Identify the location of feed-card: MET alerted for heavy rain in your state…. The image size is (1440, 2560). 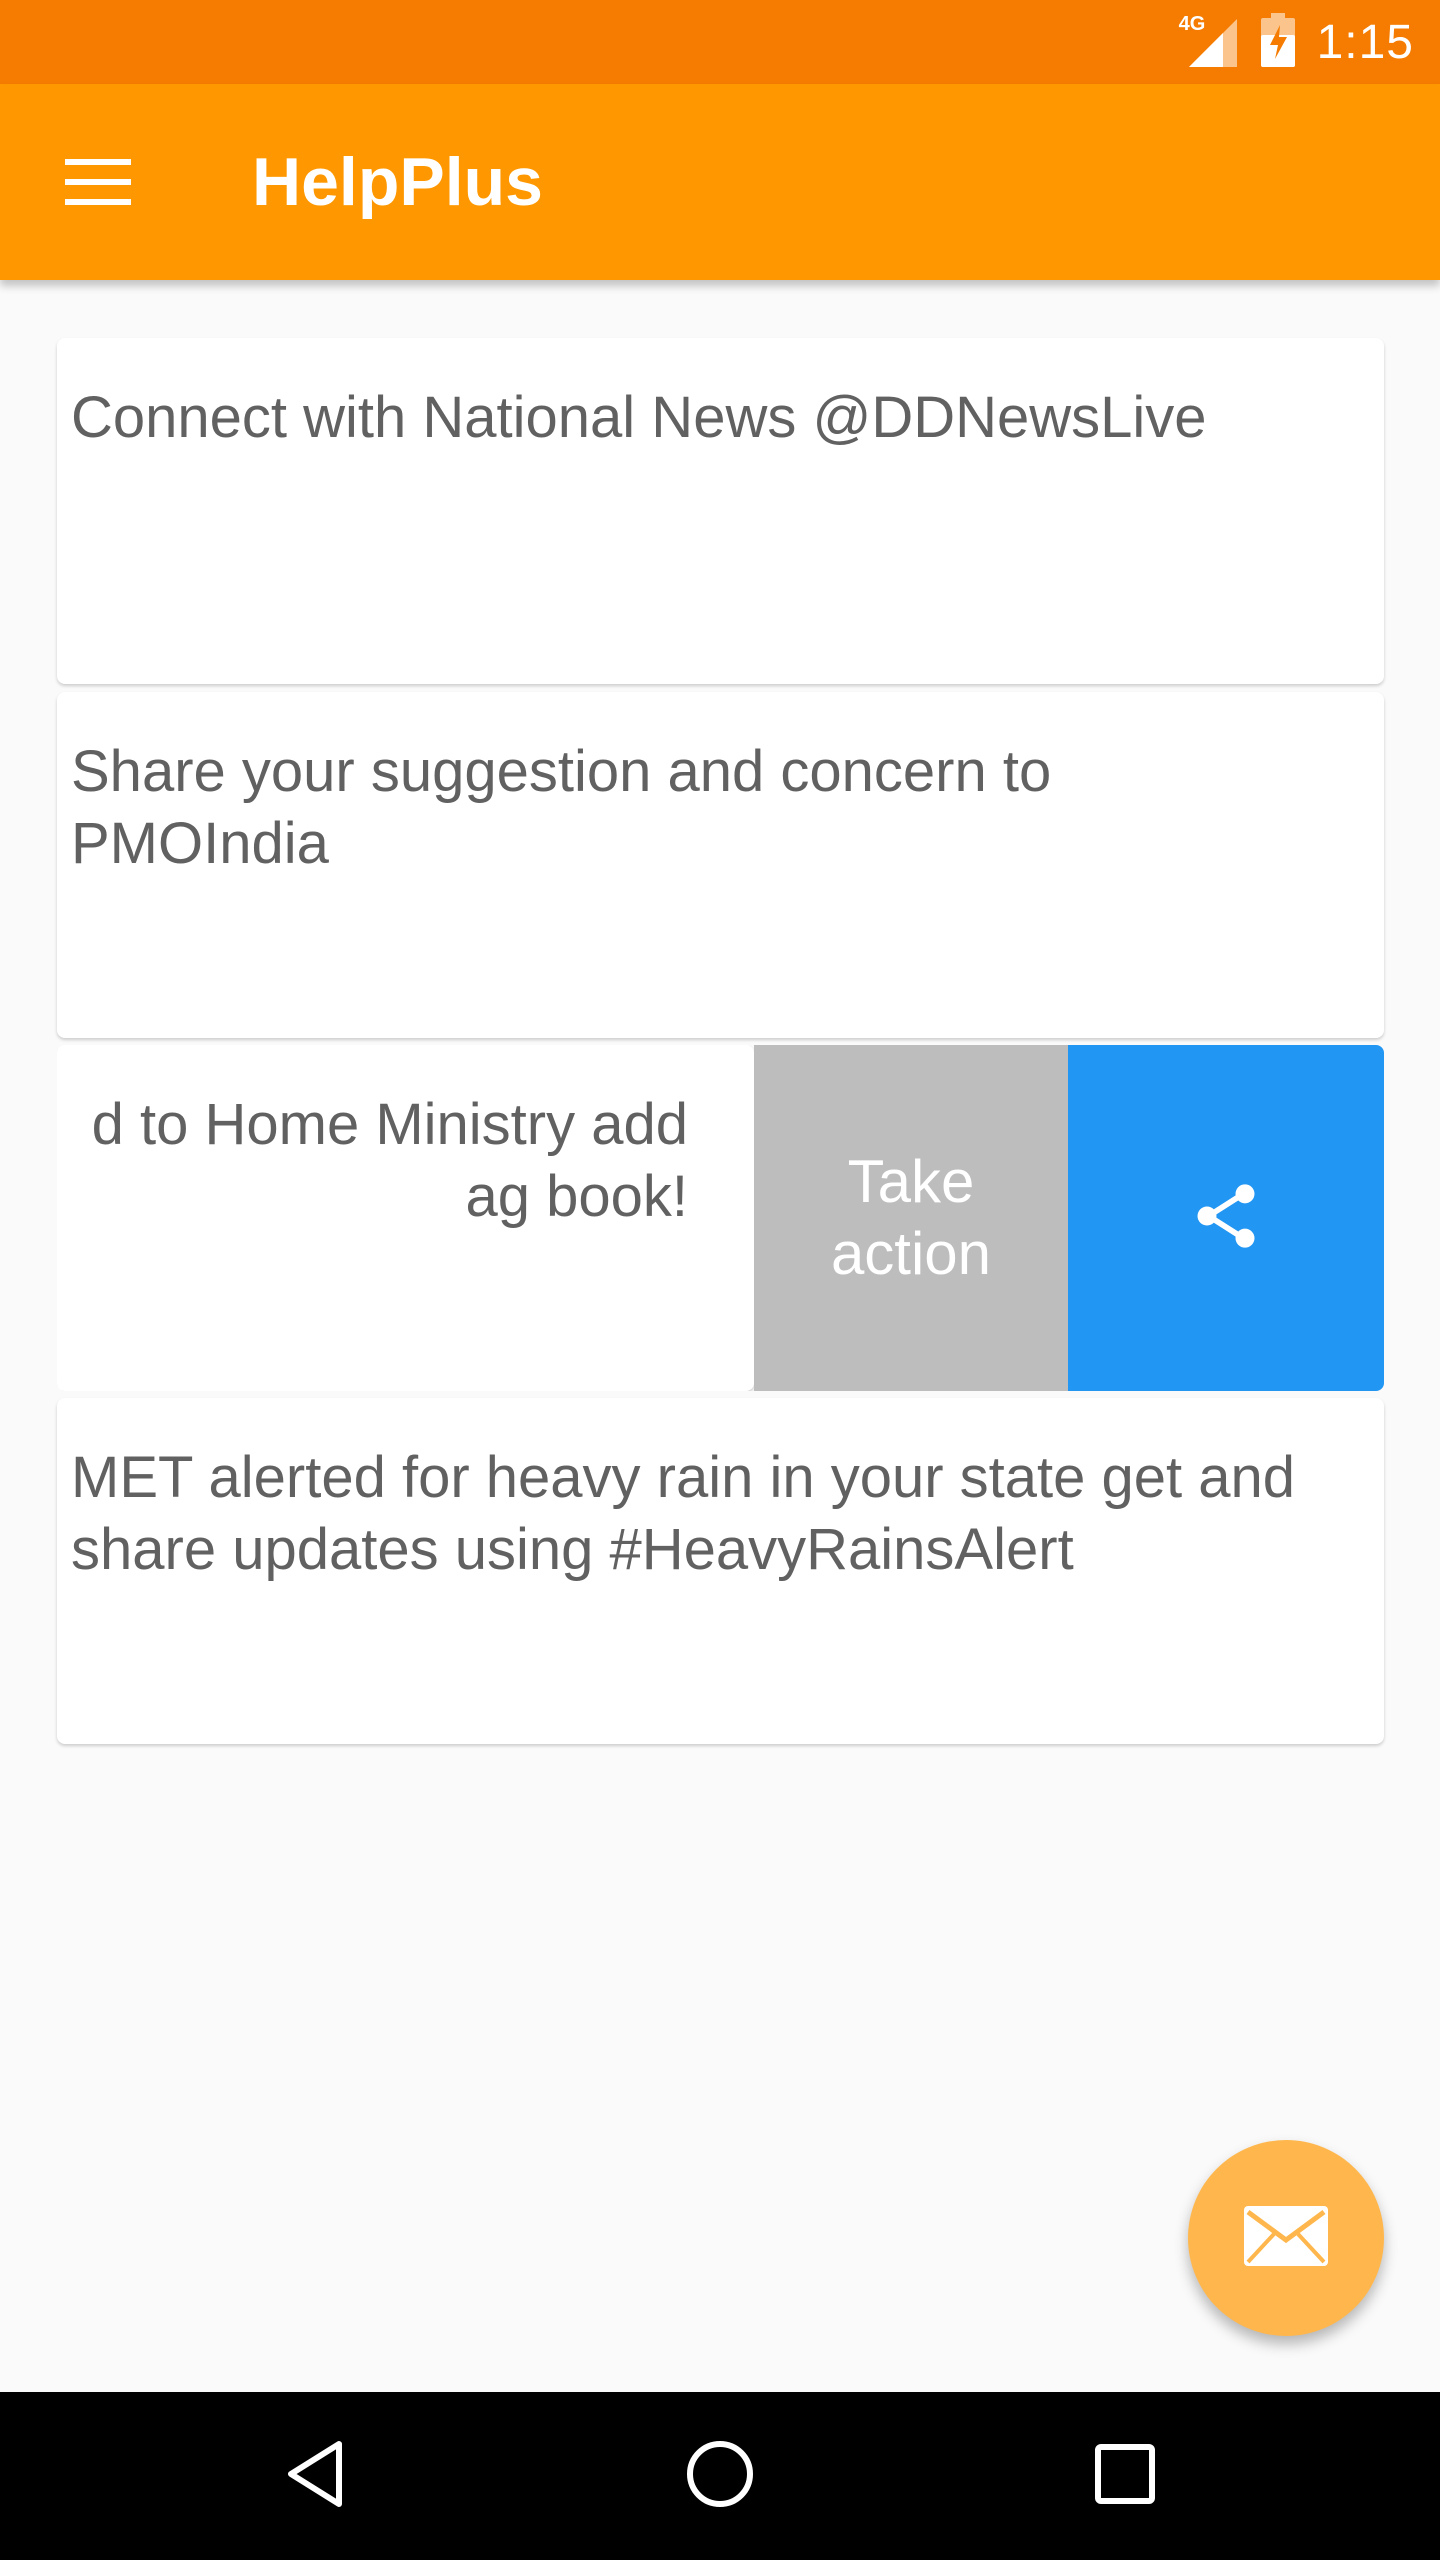
(720, 1571).